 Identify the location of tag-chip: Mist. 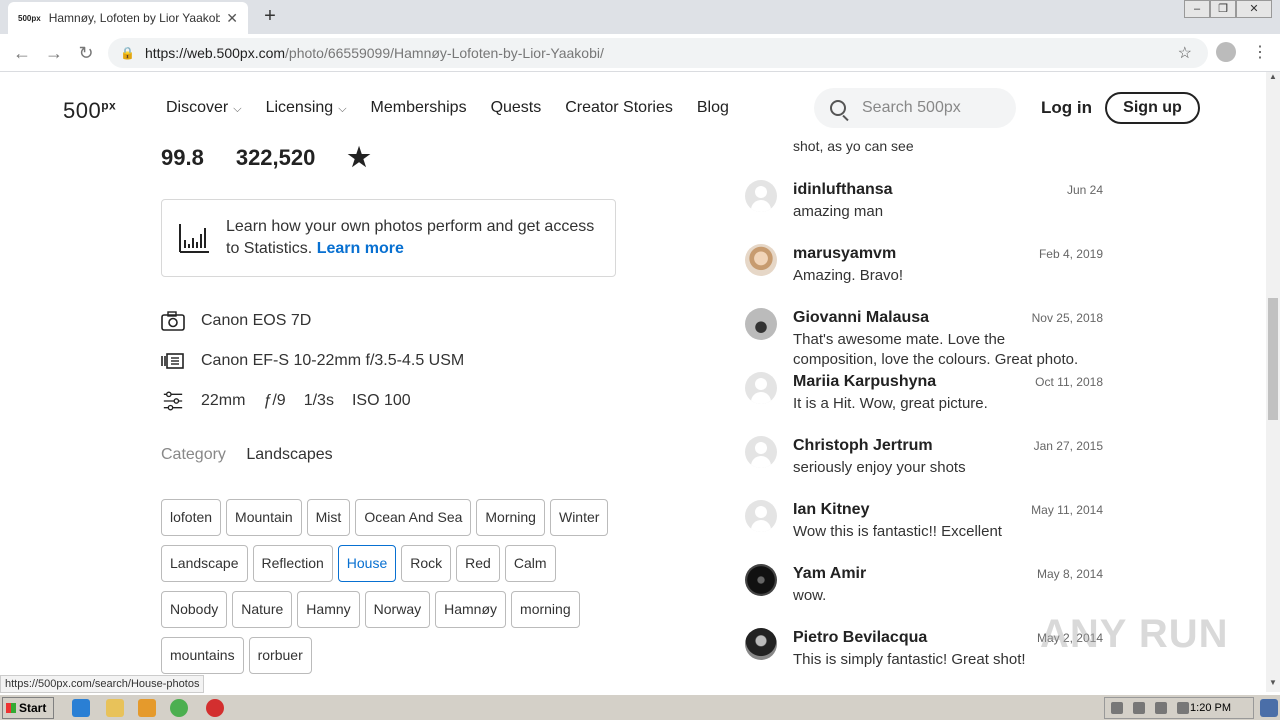
(328, 517).